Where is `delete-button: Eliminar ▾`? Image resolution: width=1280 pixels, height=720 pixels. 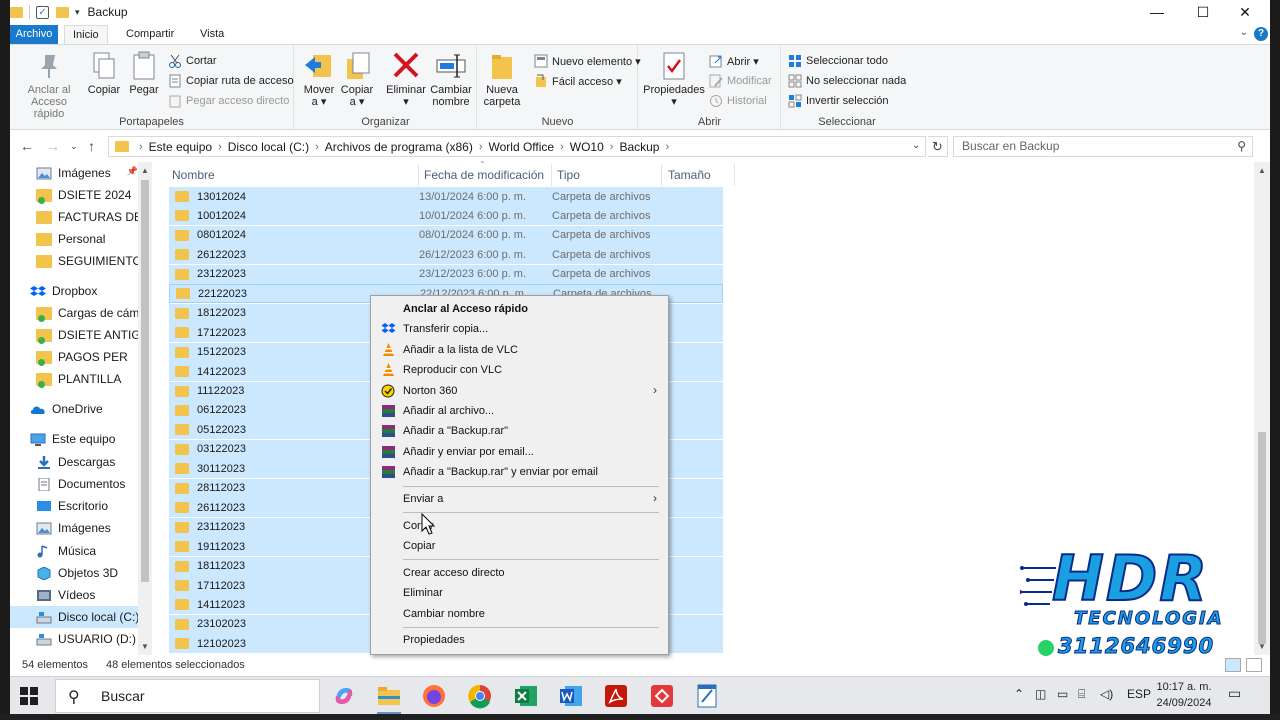 delete-button: Eliminar ▾ is located at coordinates (406, 79).